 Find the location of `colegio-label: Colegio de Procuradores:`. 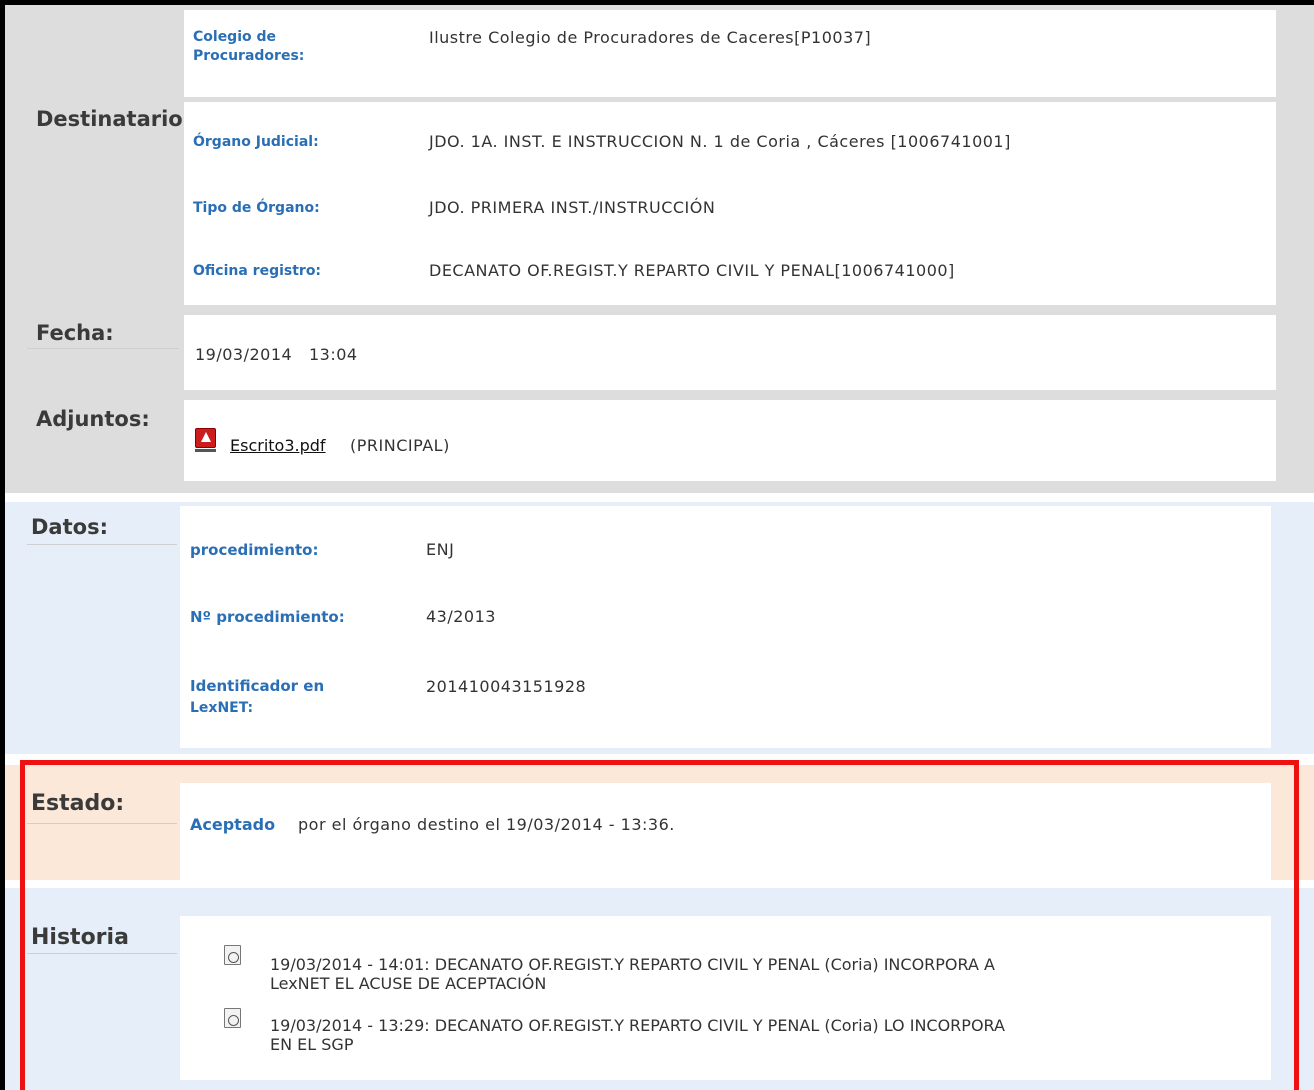

colegio-label: Colegio de Procuradores: is located at coordinates (249, 46).